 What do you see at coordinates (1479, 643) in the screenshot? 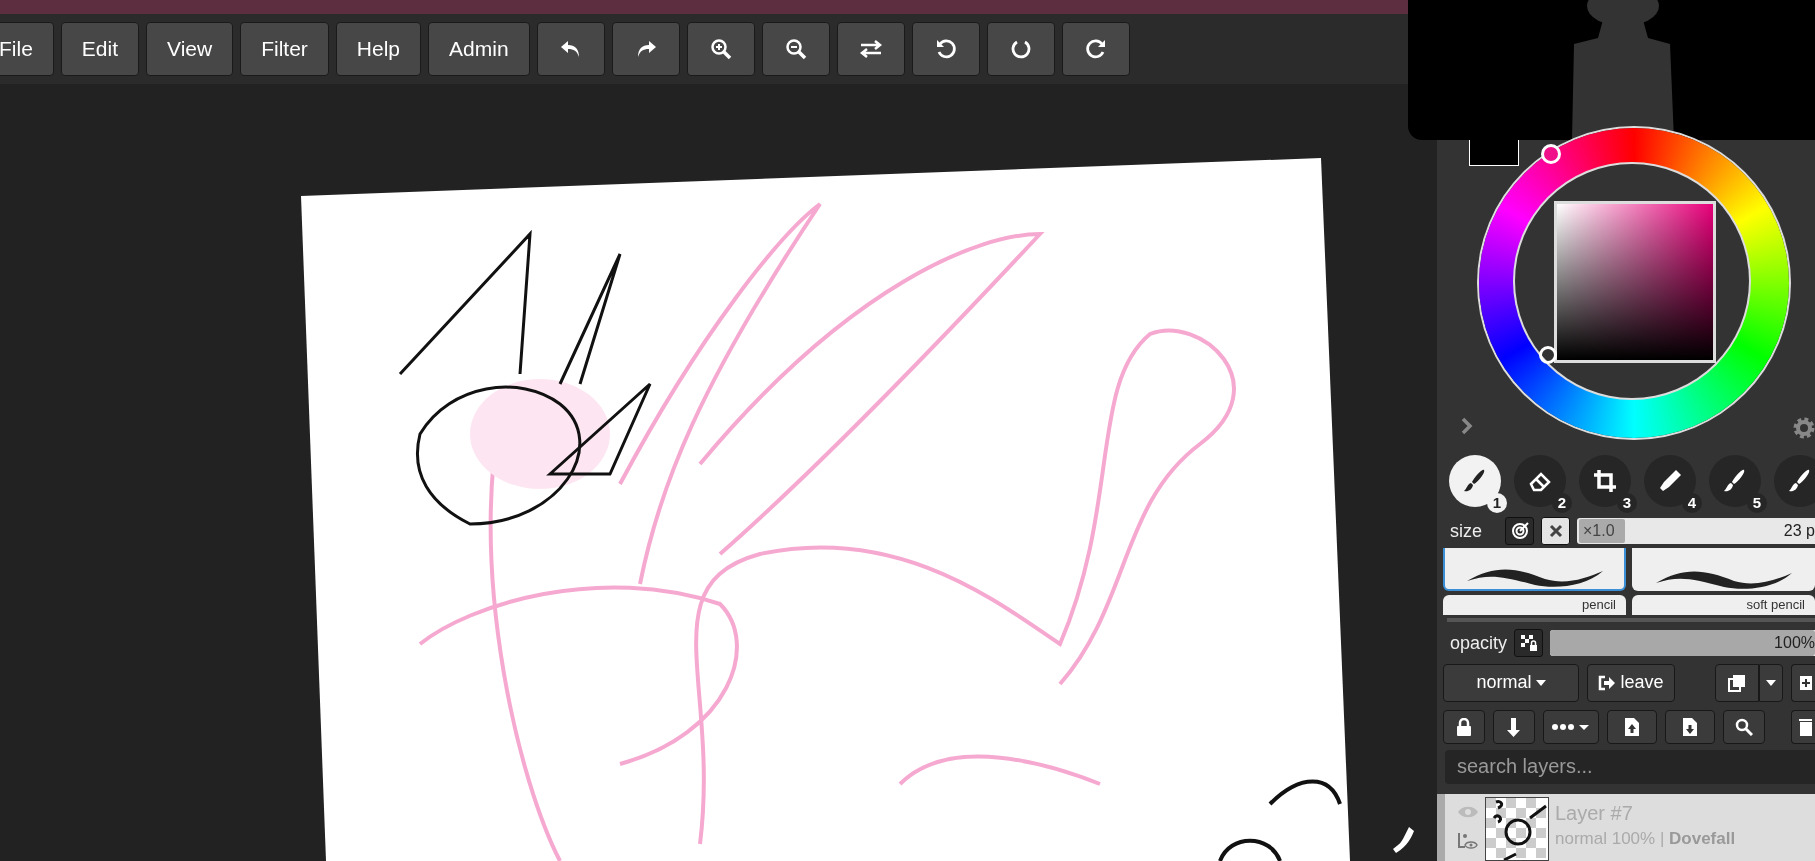
I see `opacity-label: opacity` at bounding box center [1479, 643].